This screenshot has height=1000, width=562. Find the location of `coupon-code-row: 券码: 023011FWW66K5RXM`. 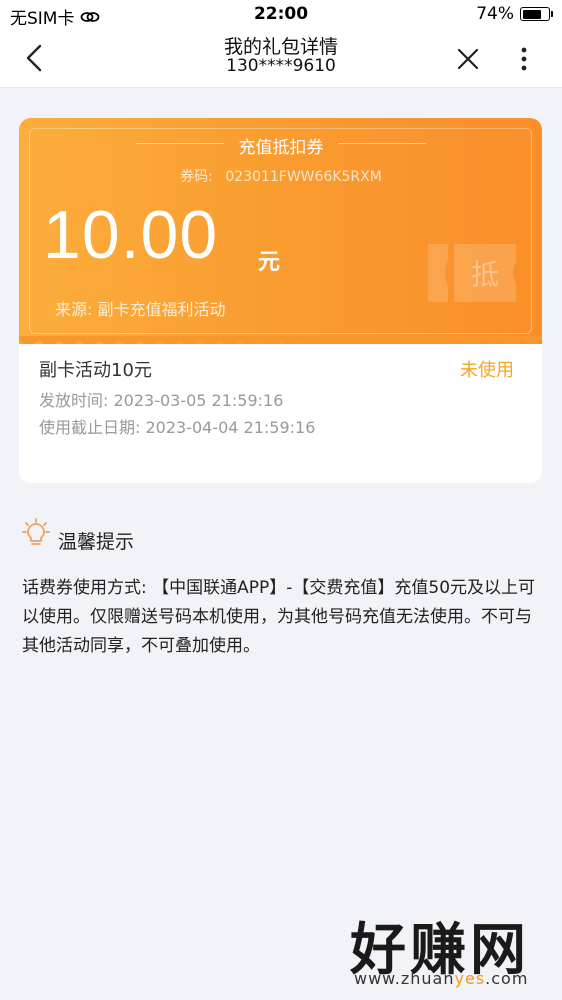

coupon-code-row: 券码: 023011FWW66K5RXM is located at coordinates (281, 176).